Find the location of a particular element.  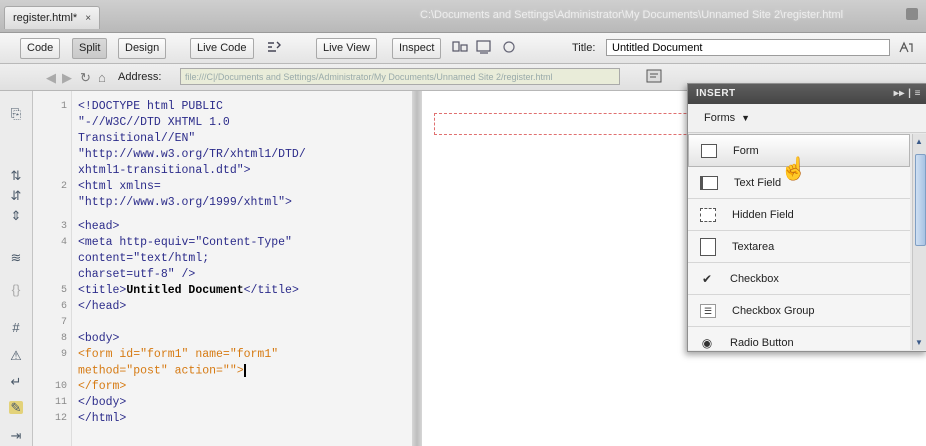

code-line: <title>Untitled Document</title> is located at coordinates (188, 290).